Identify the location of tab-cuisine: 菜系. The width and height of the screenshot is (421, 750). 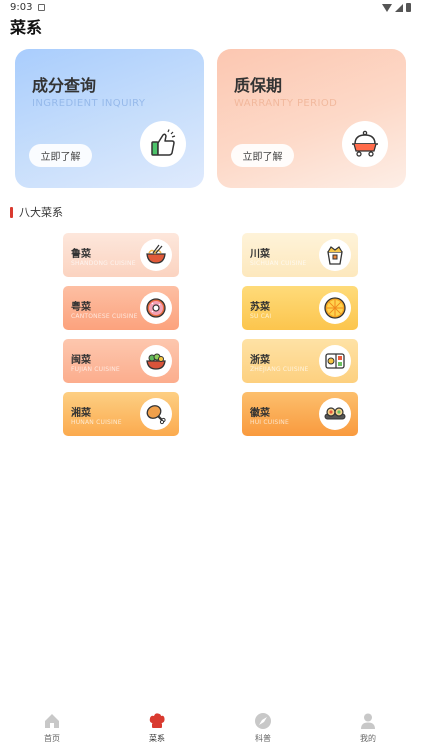
(157, 728).